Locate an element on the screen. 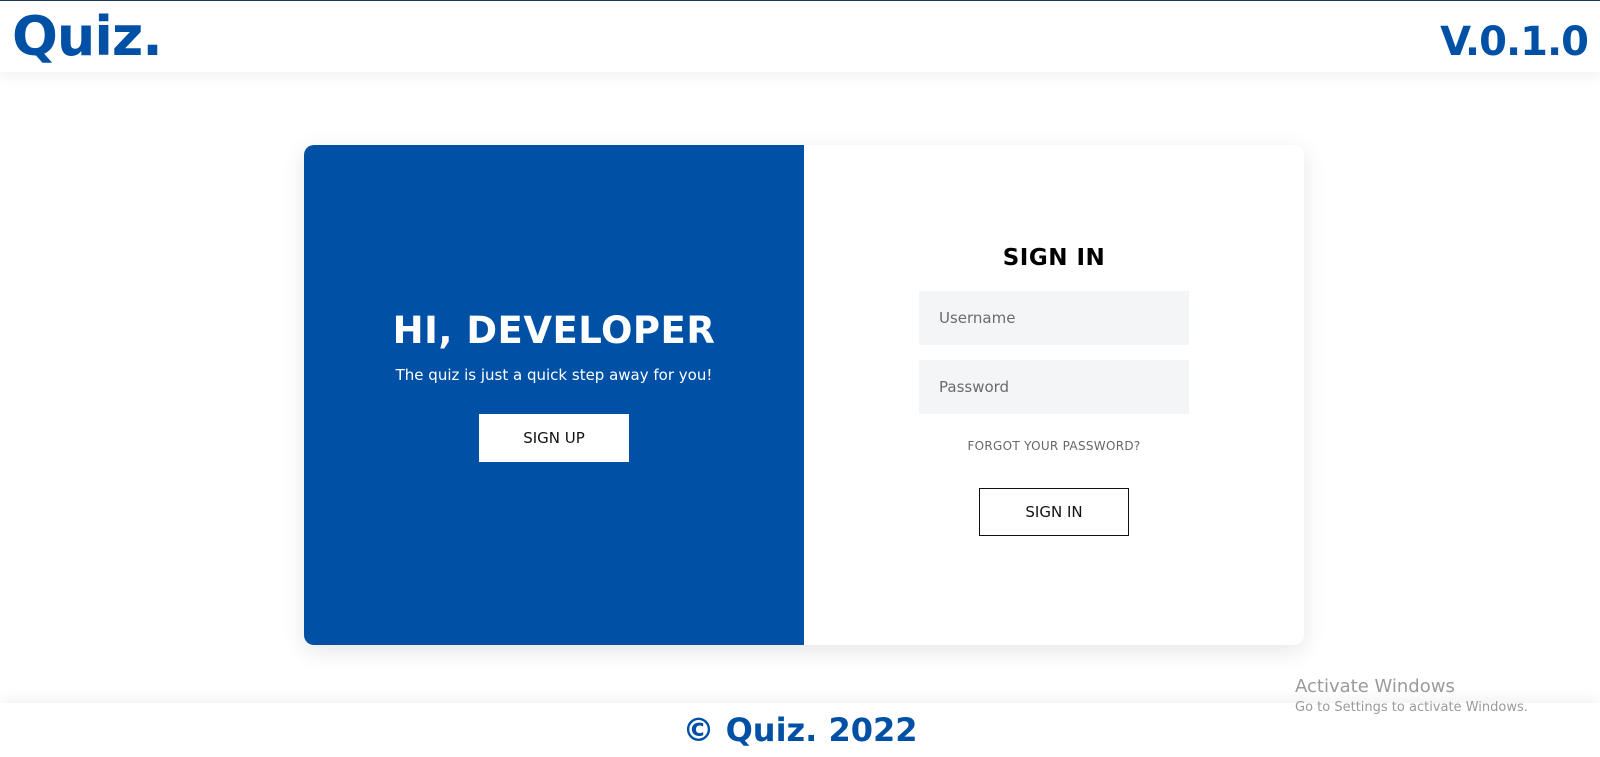 This screenshot has width=1600, height=757. version-label: V.0.1.0 is located at coordinates (1514, 42).